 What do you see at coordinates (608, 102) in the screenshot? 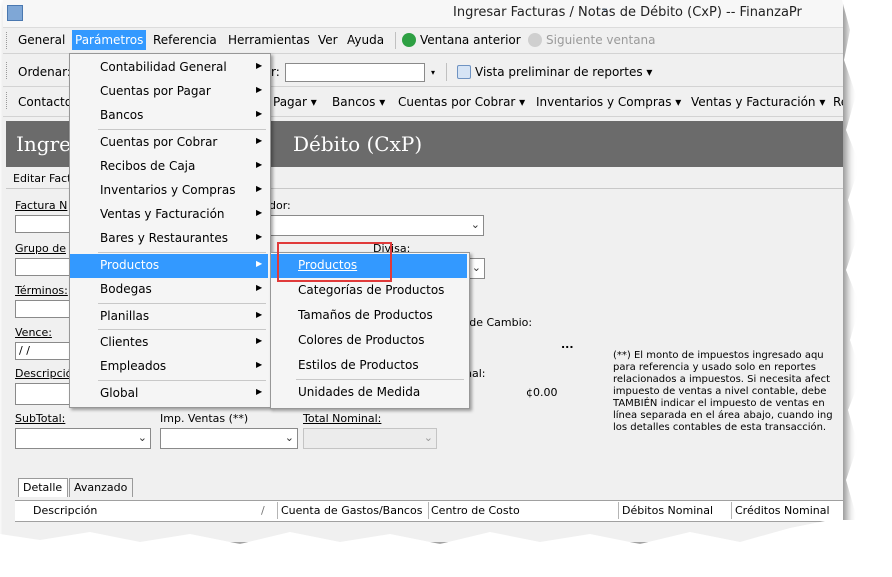
I see `toolbar-inventarios: Inventarios y Compras ▾` at bounding box center [608, 102].